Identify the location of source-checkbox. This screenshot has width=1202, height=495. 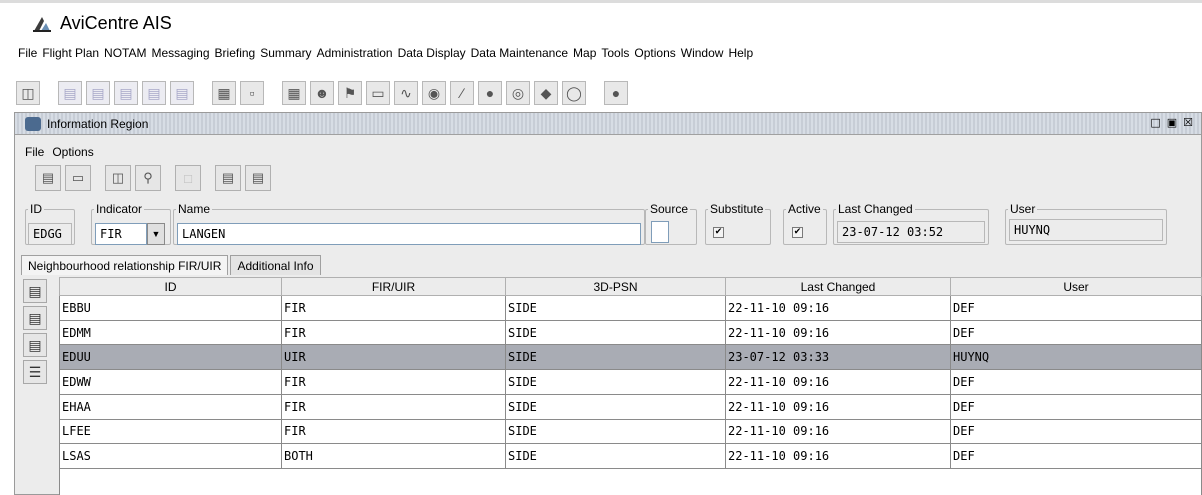
(660, 232).